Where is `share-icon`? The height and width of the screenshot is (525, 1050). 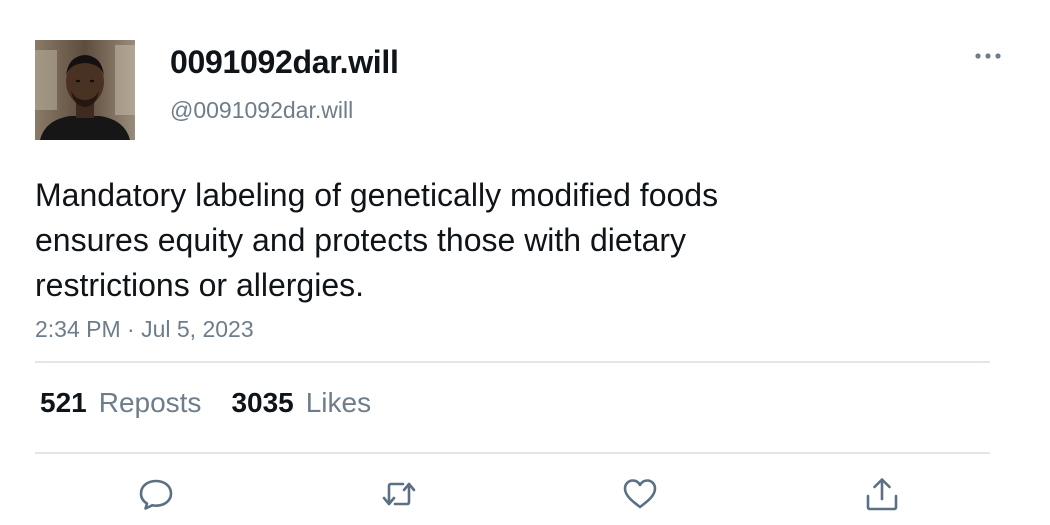
share-icon is located at coordinates (882, 494).